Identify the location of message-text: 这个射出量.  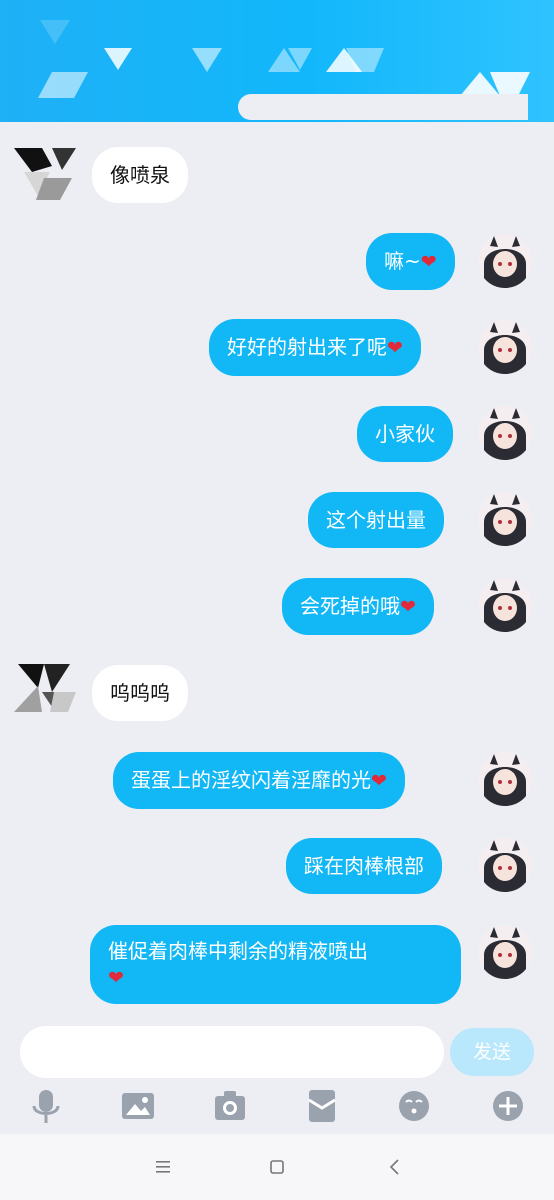
(376, 520).